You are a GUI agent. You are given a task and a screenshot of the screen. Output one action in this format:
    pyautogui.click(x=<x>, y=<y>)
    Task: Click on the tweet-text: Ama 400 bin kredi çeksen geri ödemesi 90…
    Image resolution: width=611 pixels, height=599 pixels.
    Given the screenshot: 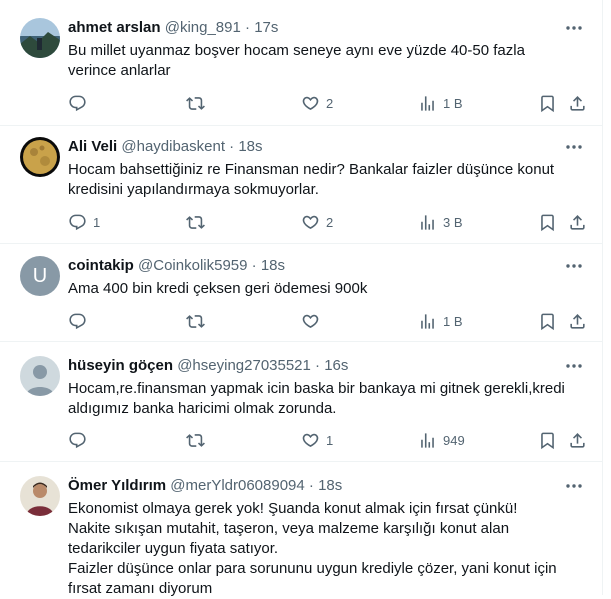 What is the action you would take?
    pyautogui.click(x=320, y=289)
    